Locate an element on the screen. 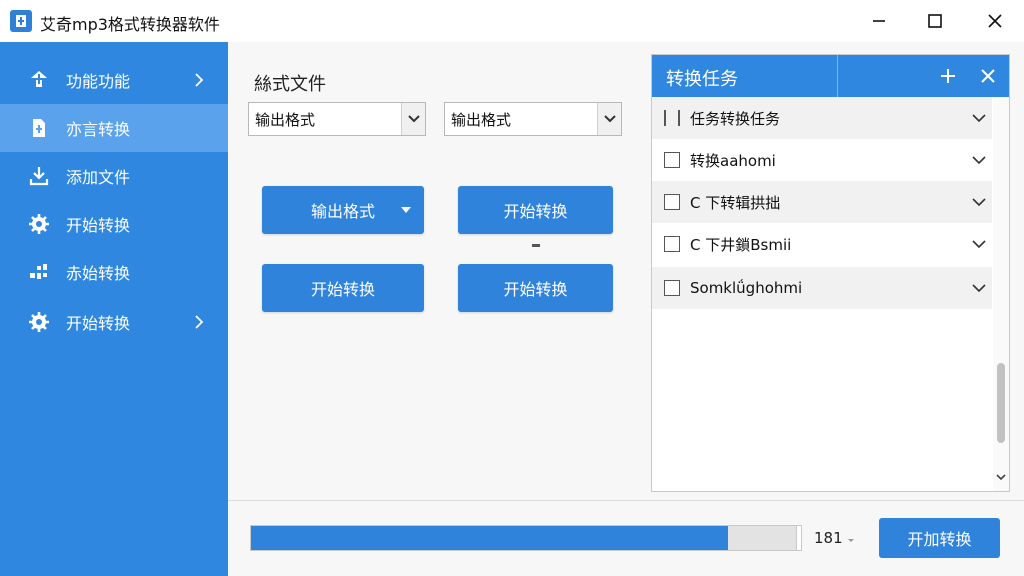 This screenshot has width=1024, height=576. upload-icon is located at coordinates (39, 80).